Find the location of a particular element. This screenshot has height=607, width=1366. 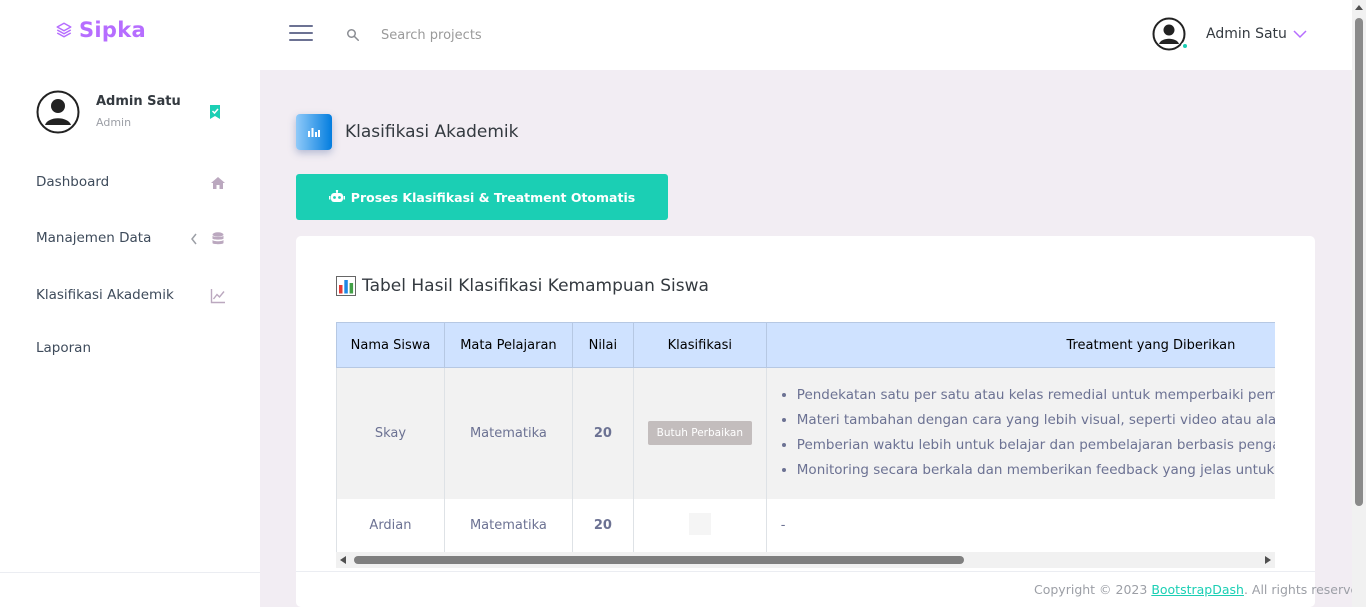

window-scrollbar is located at coordinates (1359, 303).